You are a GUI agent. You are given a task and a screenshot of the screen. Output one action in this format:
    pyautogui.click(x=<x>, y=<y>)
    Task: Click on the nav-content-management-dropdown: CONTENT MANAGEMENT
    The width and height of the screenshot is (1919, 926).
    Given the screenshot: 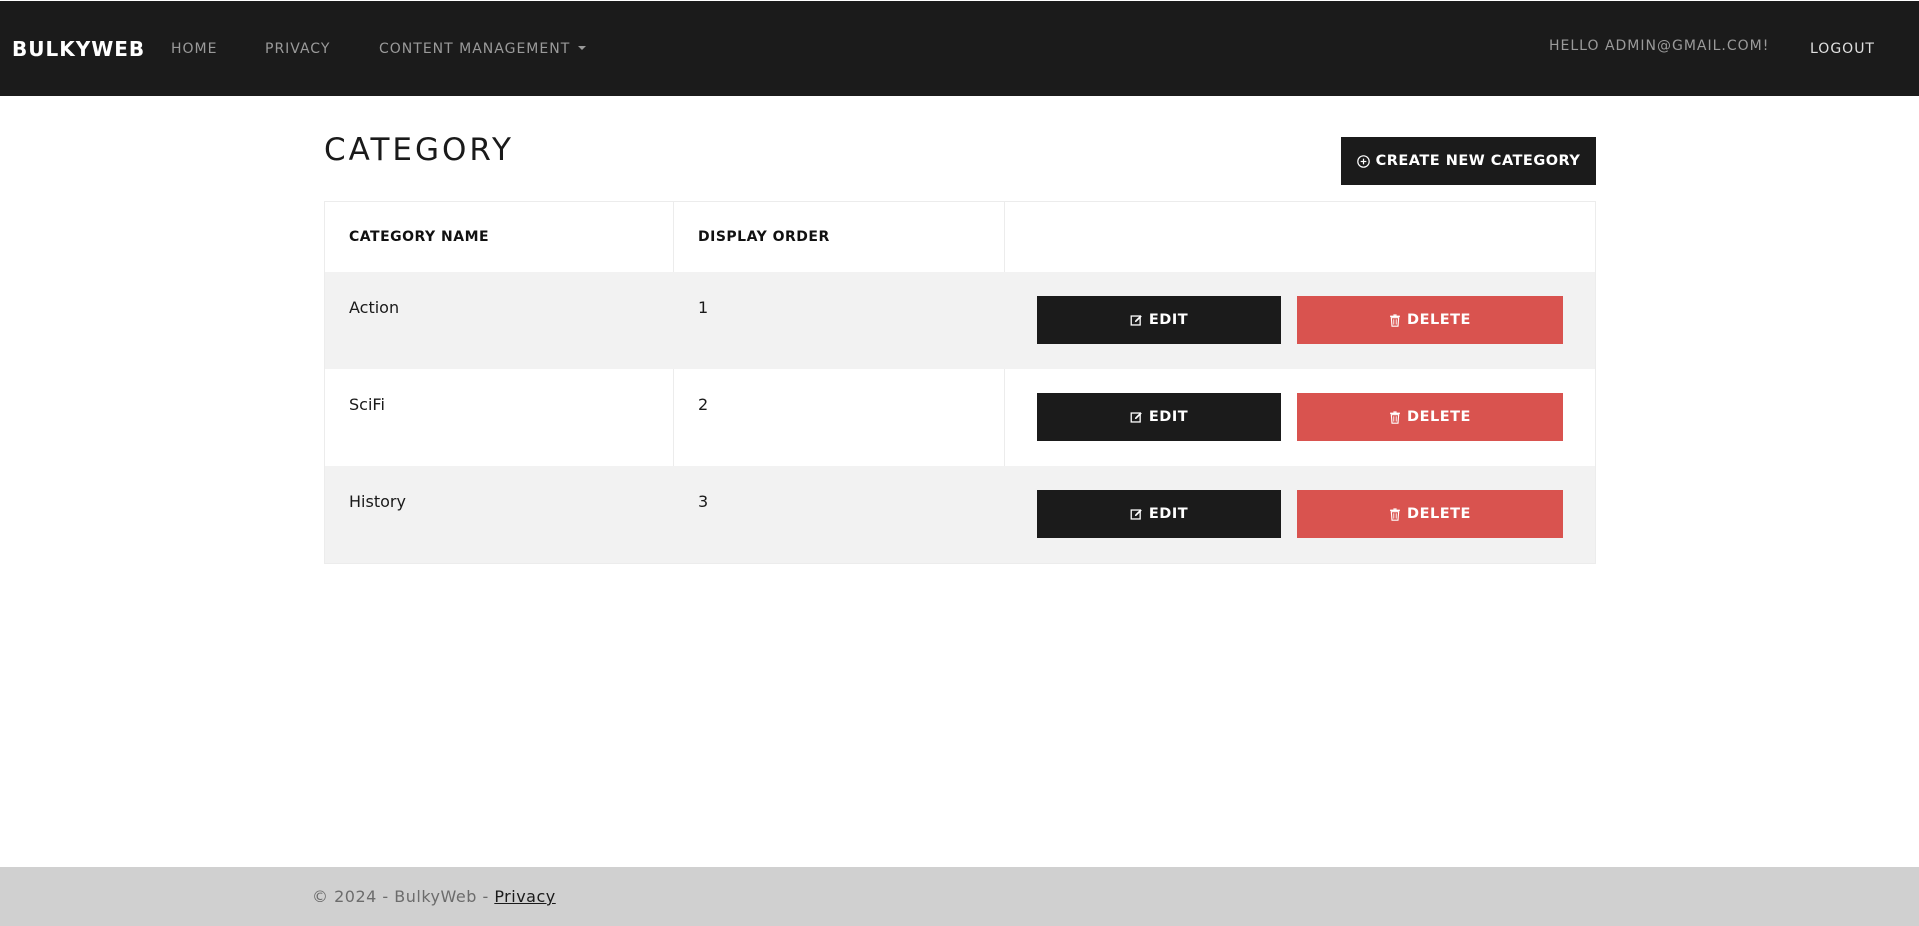 What is the action you would take?
    pyautogui.click(x=483, y=48)
    